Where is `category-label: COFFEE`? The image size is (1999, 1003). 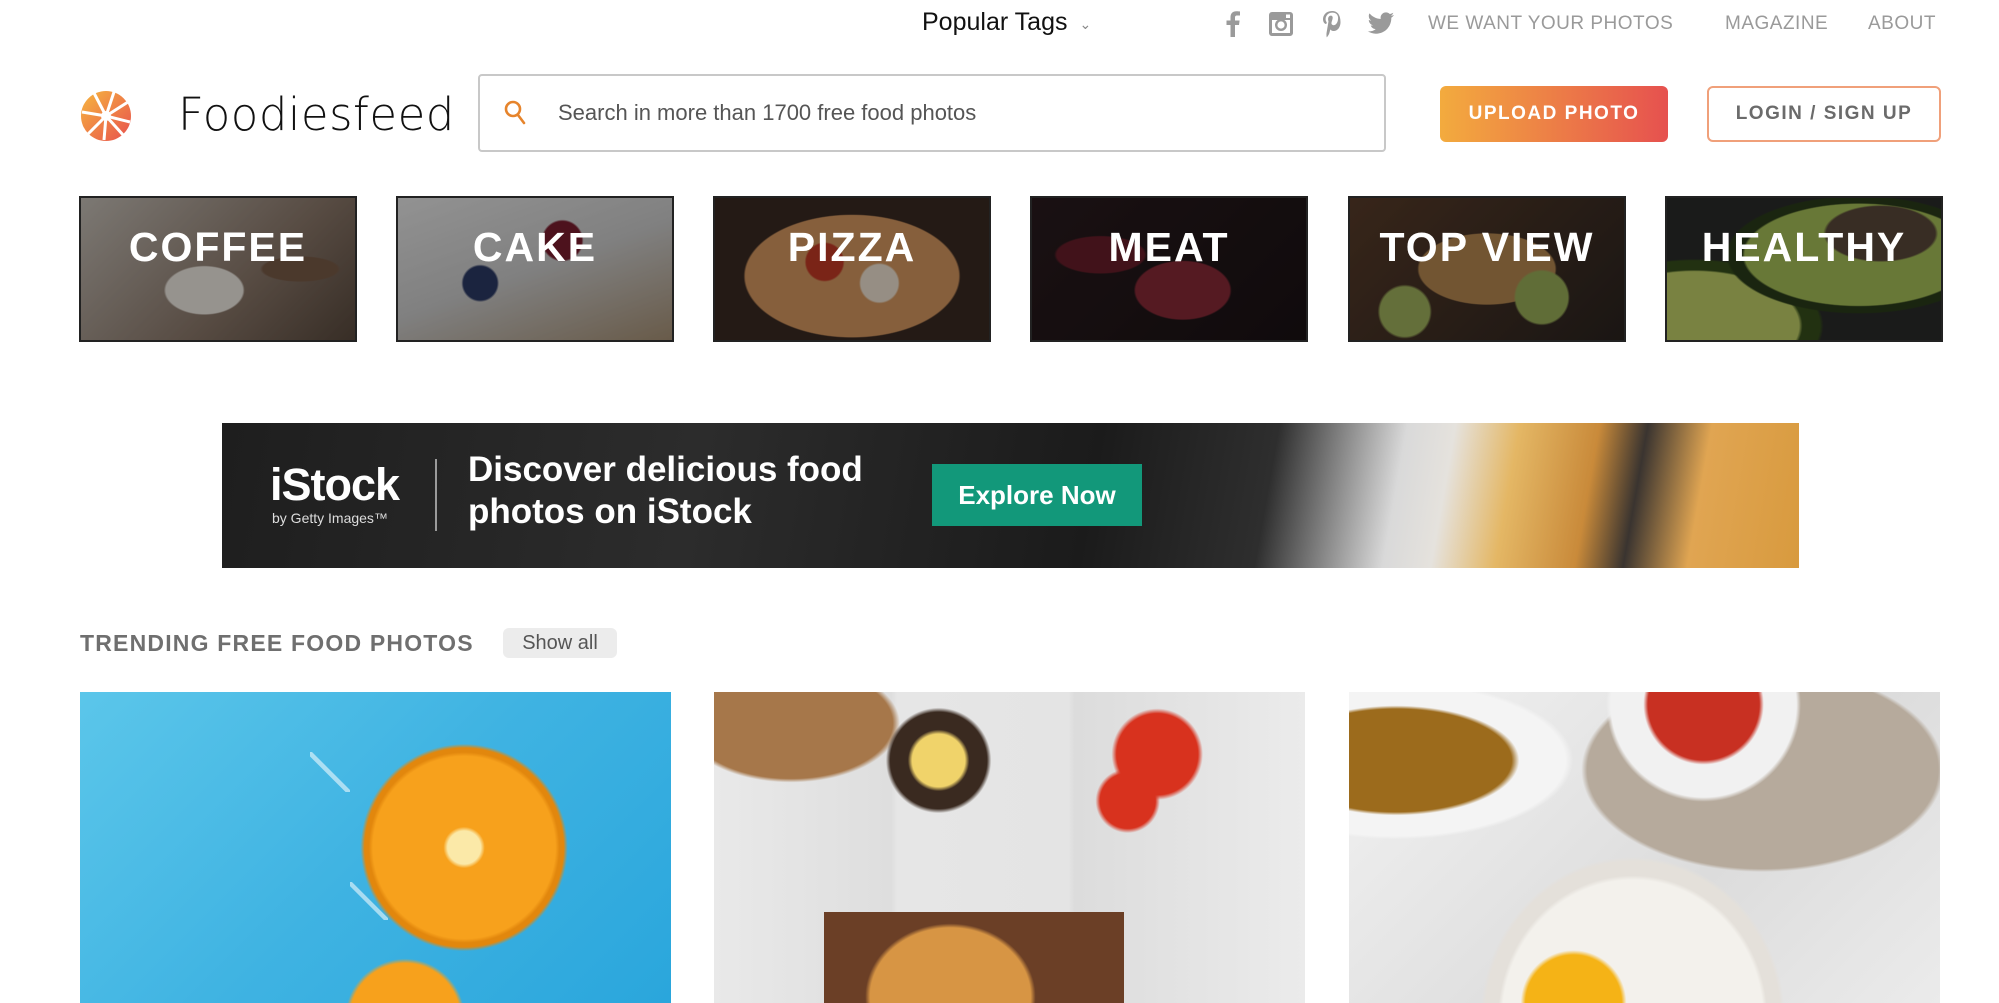 category-label: COFFEE is located at coordinates (218, 247).